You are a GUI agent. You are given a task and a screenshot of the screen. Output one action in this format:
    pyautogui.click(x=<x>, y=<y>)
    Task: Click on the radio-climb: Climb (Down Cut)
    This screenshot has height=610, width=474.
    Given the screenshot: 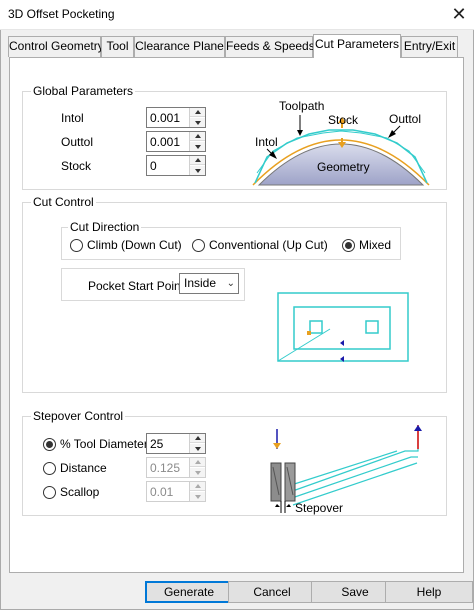 What is the action you would take?
    pyautogui.click(x=126, y=245)
    